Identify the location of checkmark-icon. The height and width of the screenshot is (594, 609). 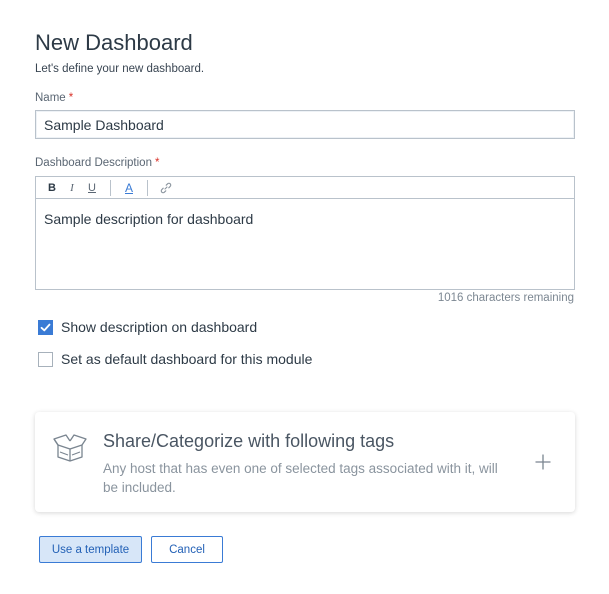
(45, 327).